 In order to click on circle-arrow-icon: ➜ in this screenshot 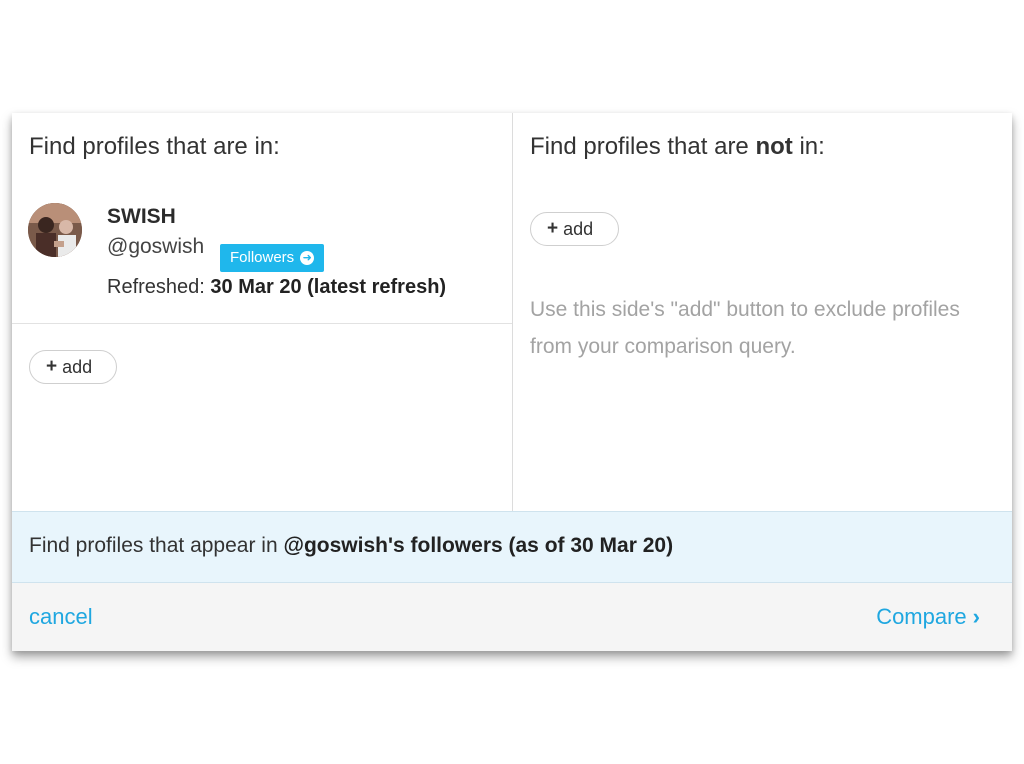, I will do `click(307, 258)`.